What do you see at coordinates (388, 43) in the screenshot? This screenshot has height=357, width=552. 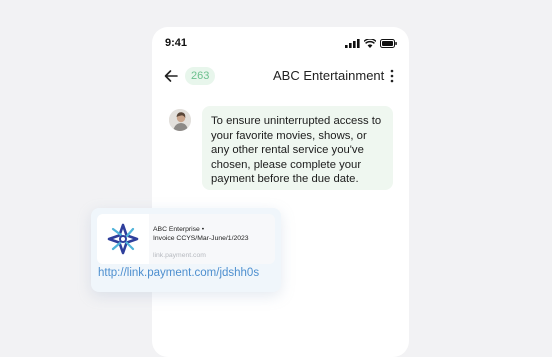 I see `battery-icon` at bounding box center [388, 43].